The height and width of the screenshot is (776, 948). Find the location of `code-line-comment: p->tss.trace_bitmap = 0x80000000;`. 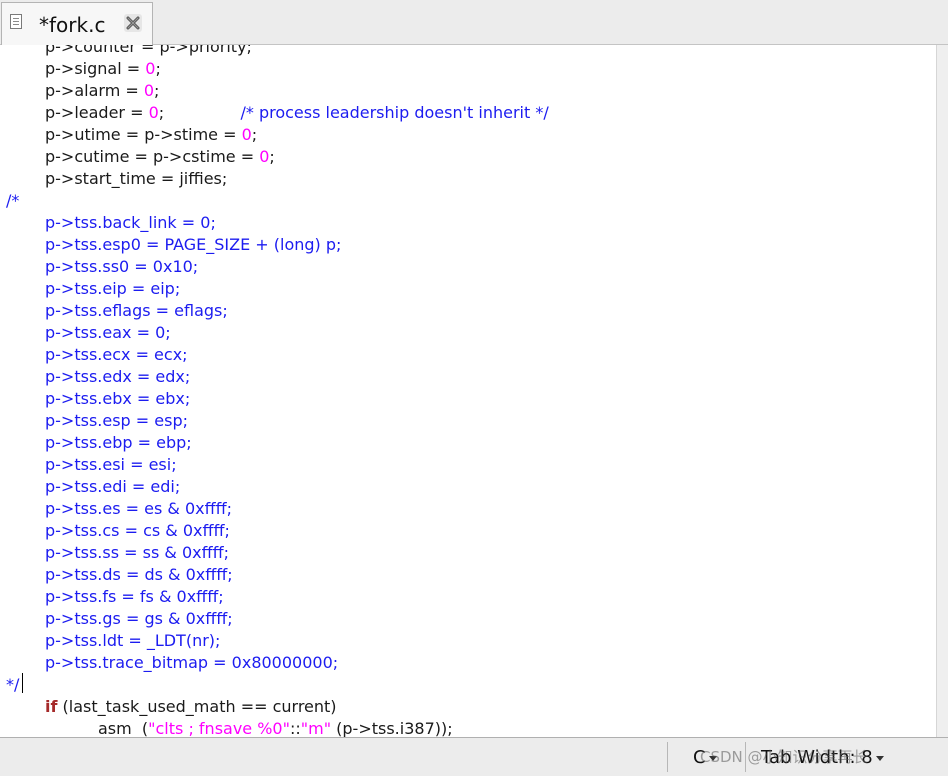

code-line-comment: p->tss.trace_bitmap = 0x80000000; is located at coordinates (191, 663).